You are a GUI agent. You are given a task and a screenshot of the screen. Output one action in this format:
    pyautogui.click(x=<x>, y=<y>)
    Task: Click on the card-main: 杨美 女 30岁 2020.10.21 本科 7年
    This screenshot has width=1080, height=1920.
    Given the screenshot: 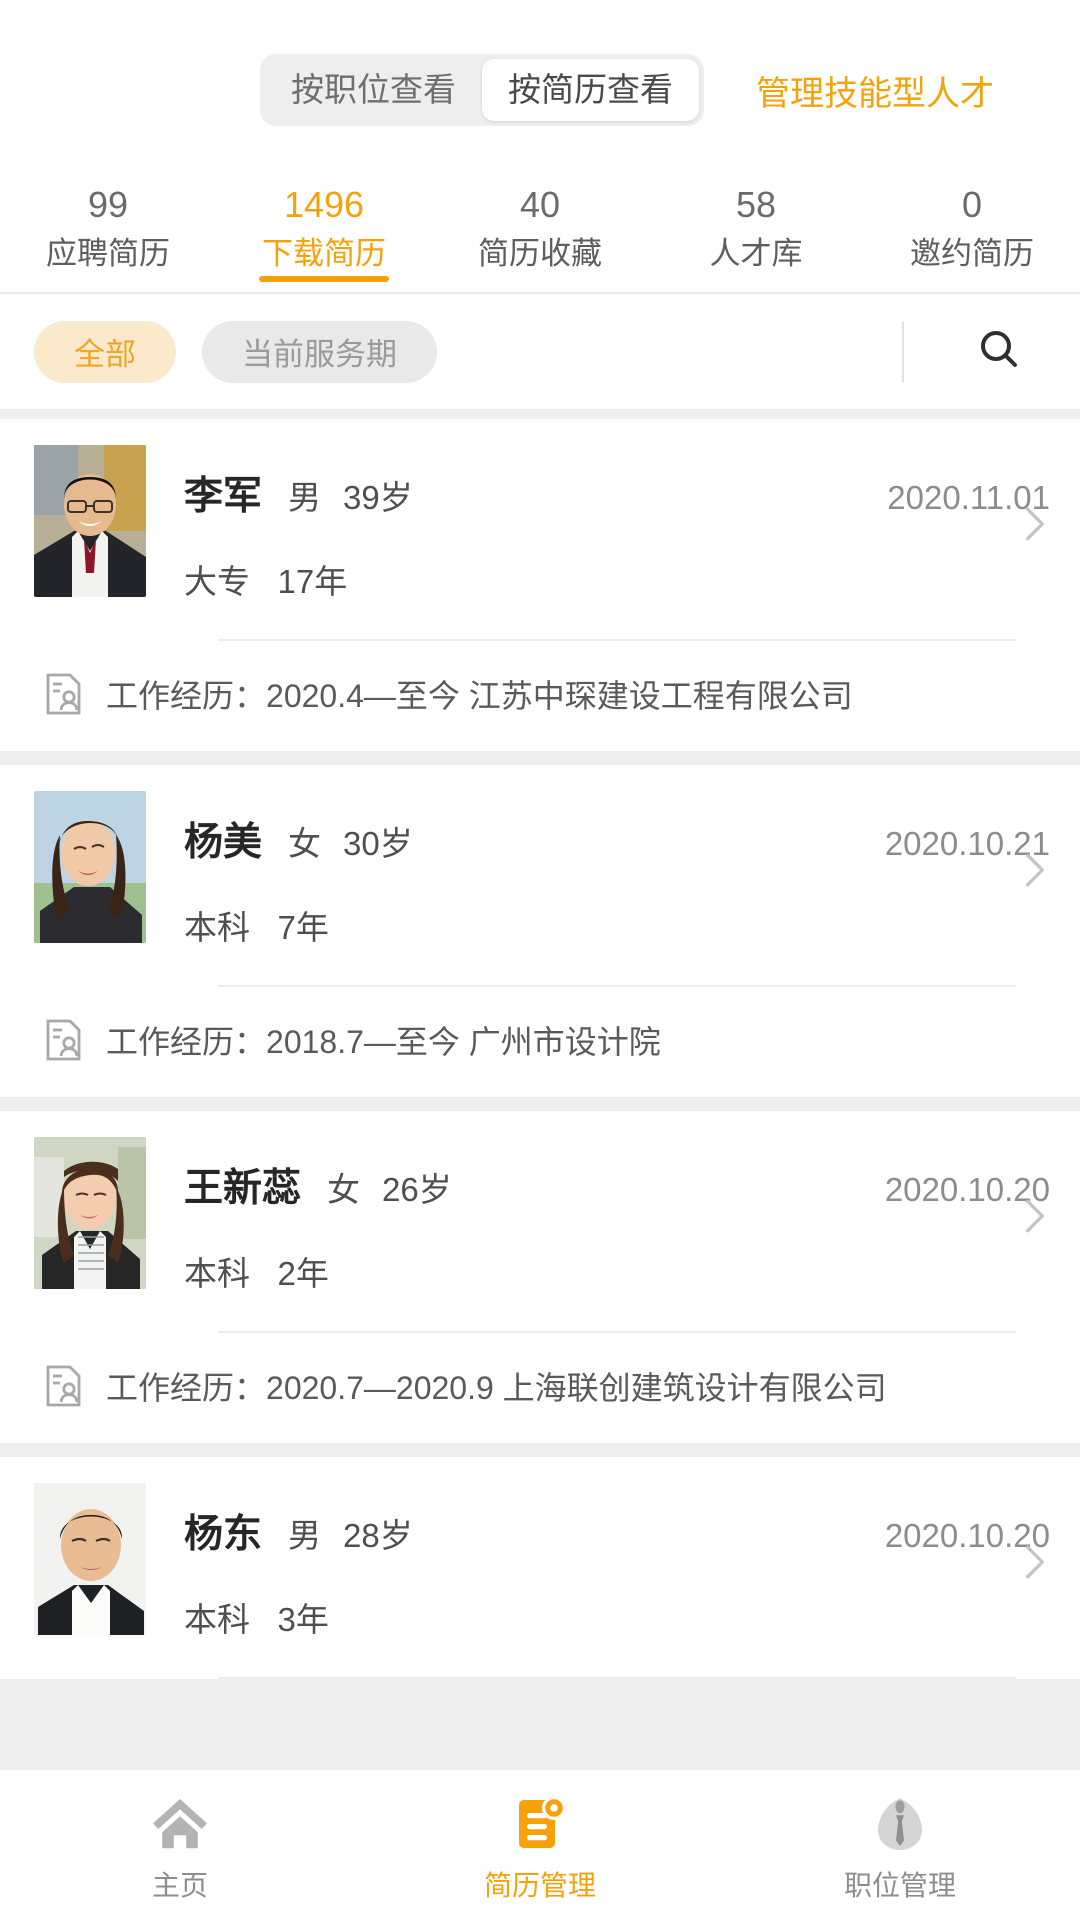 What is the action you would take?
    pyautogui.click(x=617, y=870)
    